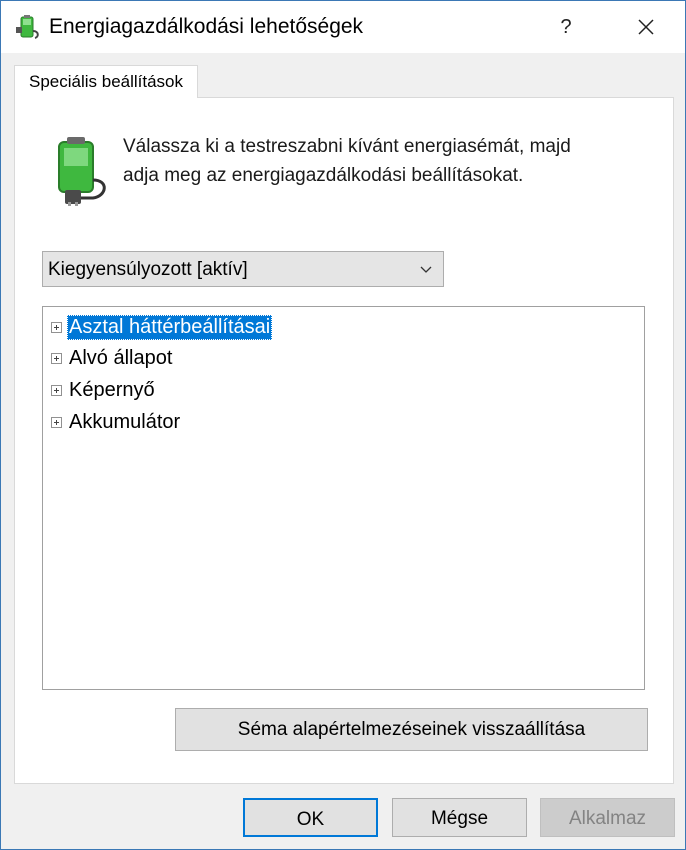  What do you see at coordinates (112, 389) in the screenshot?
I see `tree-item-label: Képernyő` at bounding box center [112, 389].